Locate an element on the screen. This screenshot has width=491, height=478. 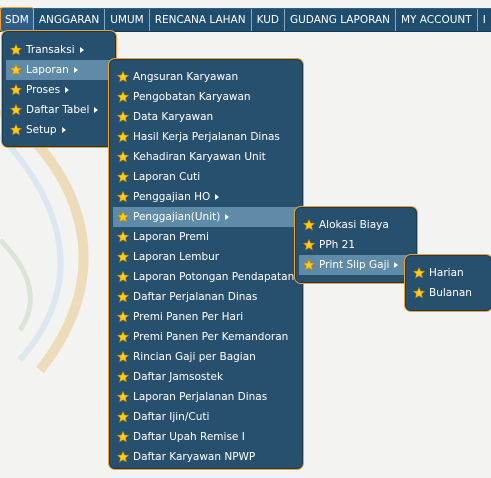
menu-item-daftar-perjalanan-dinas: Daftar Perjalanan Dinas is located at coordinates (206, 297).